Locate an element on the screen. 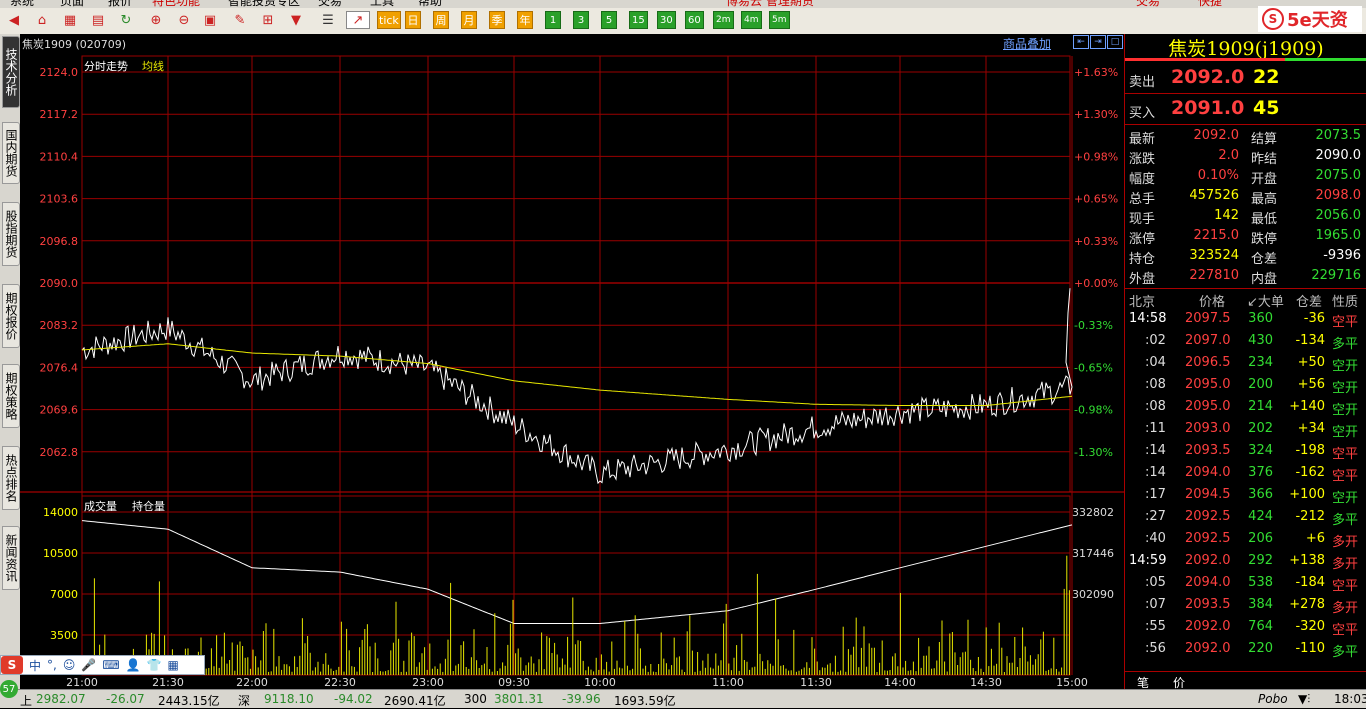 The width and height of the screenshot is (1366, 709). window-icon: ▣ is located at coordinates (210, 20).